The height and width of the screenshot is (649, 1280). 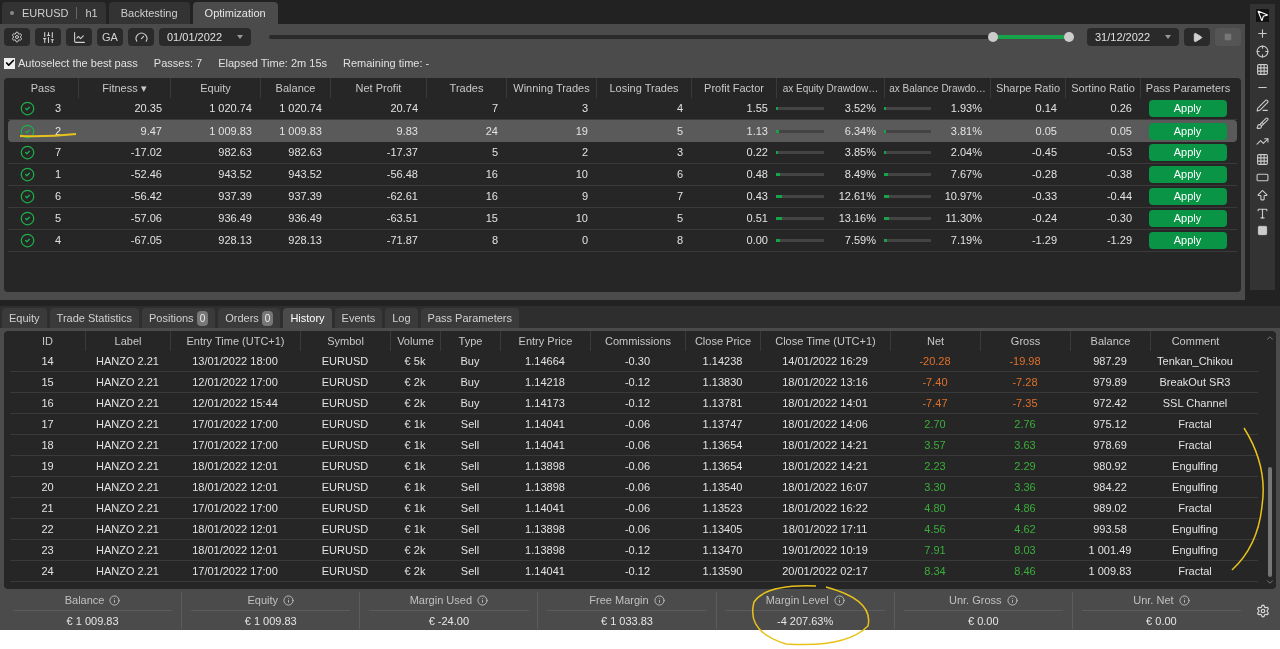 I want to click on tab: Pass Parameters, so click(x=469, y=318).